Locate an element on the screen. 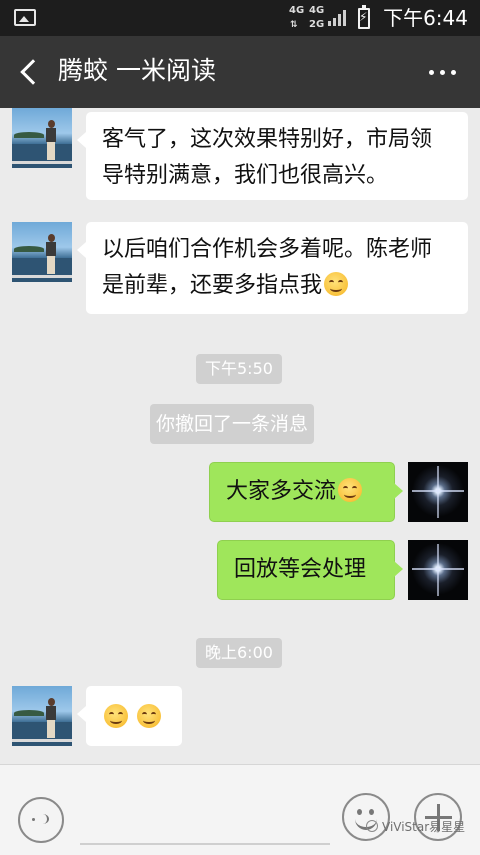 This screenshot has width=480, height=855. message-text: 导特别满意，我们也很高兴。 is located at coordinates (245, 175).